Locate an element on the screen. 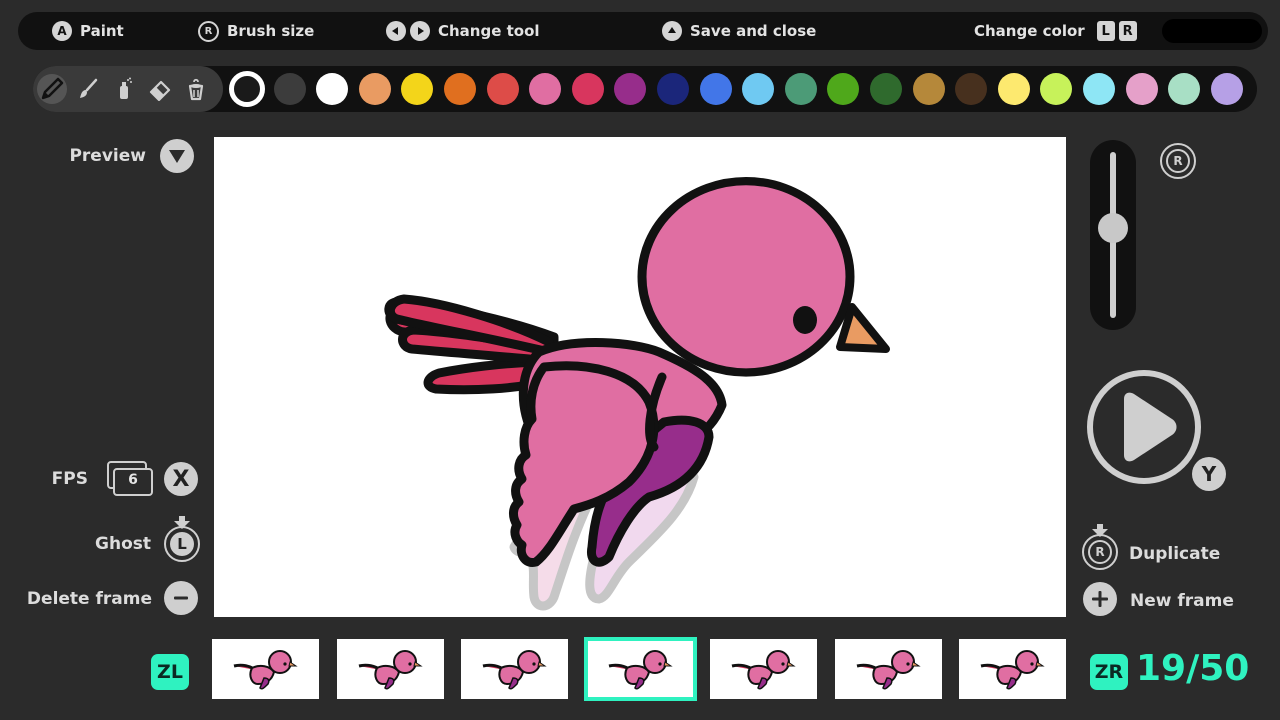 The height and width of the screenshot is (720, 1280). preview-toggle-button is located at coordinates (177, 156).